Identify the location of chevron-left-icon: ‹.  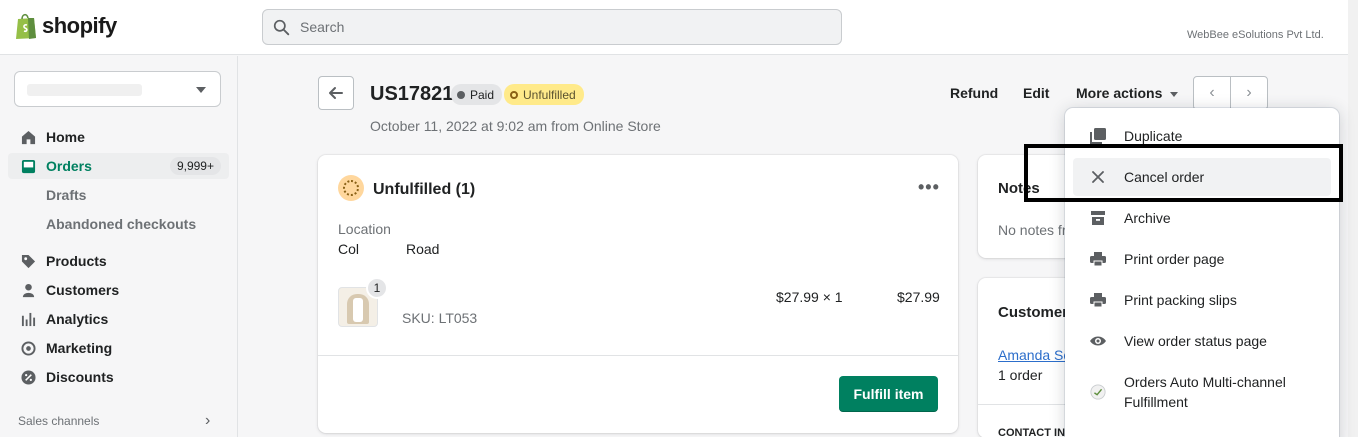
(1212, 92).